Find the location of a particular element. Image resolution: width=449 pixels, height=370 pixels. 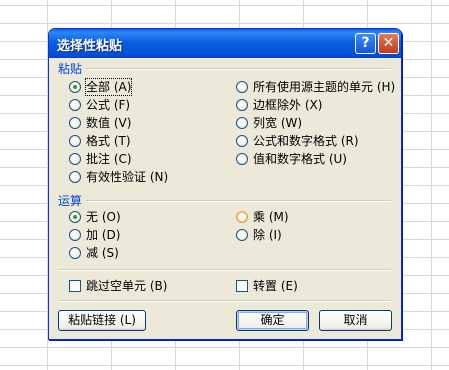

dialog-title: 选择性粘贴 is located at coordinates (90, 46).